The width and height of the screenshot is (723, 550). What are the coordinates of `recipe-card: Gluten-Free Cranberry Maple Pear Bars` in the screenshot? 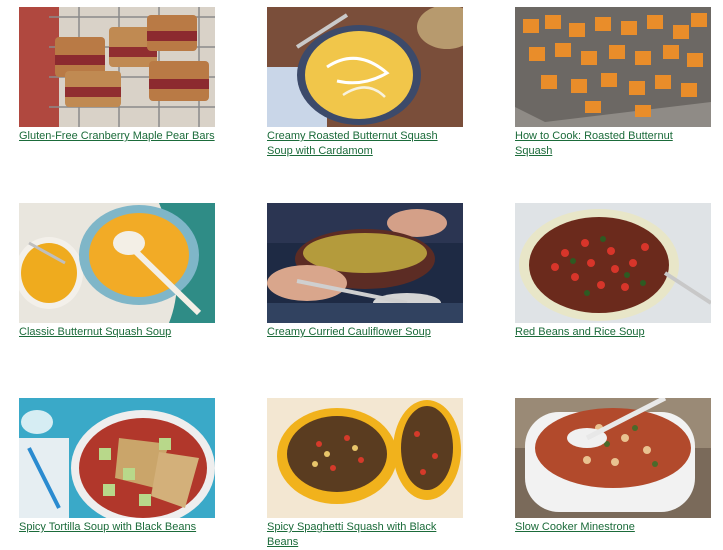 It's located at (117, 75).